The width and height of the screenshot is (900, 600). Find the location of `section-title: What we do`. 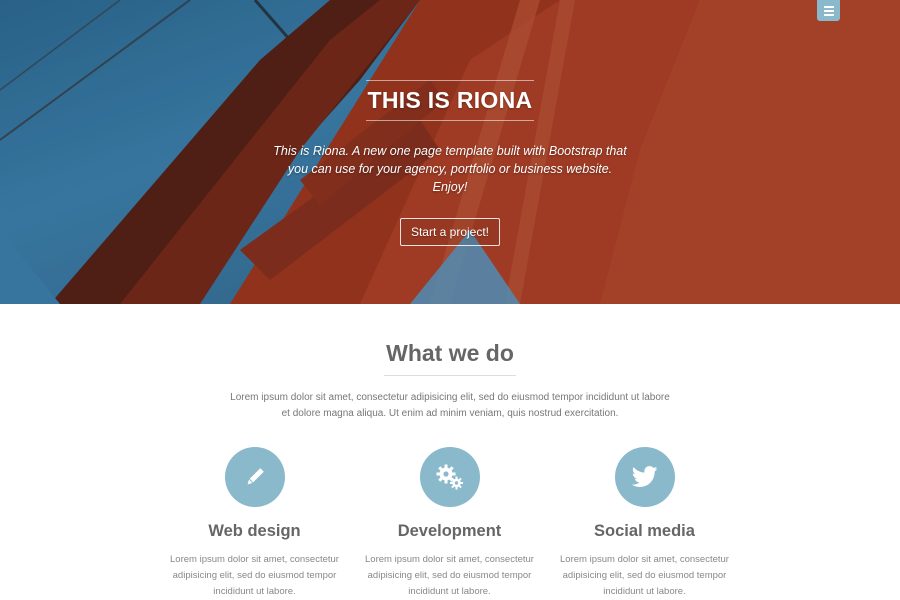

section-title: What we do is located at coordinates (450, 358).